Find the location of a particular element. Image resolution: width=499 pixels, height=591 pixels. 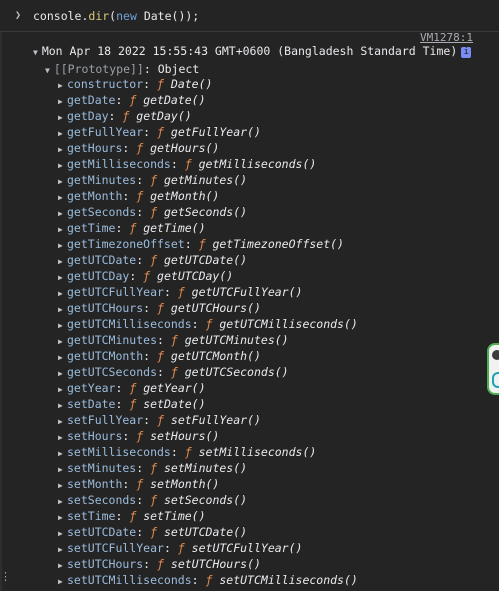

function-name: setFullYear() is located at coordinates (215, 420).